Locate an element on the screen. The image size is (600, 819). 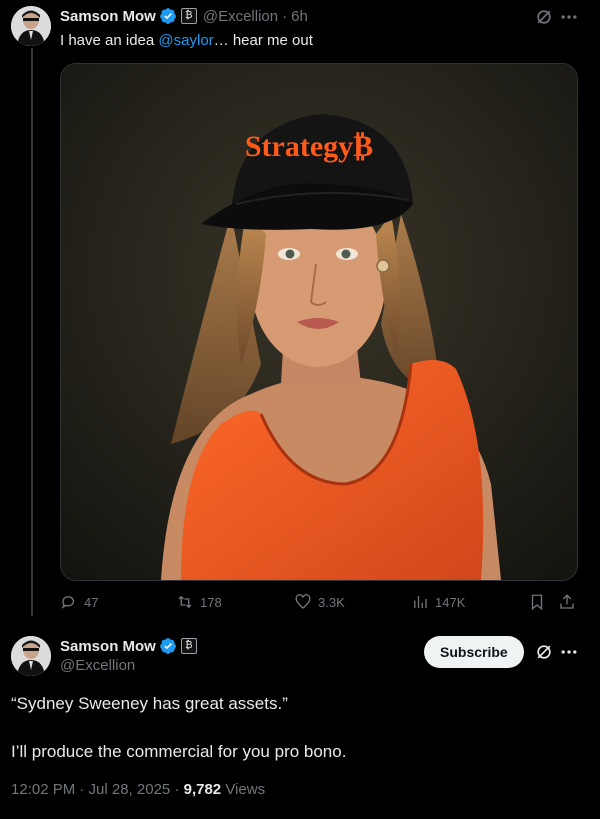
avatar-main is located at coordinates (31, 656).